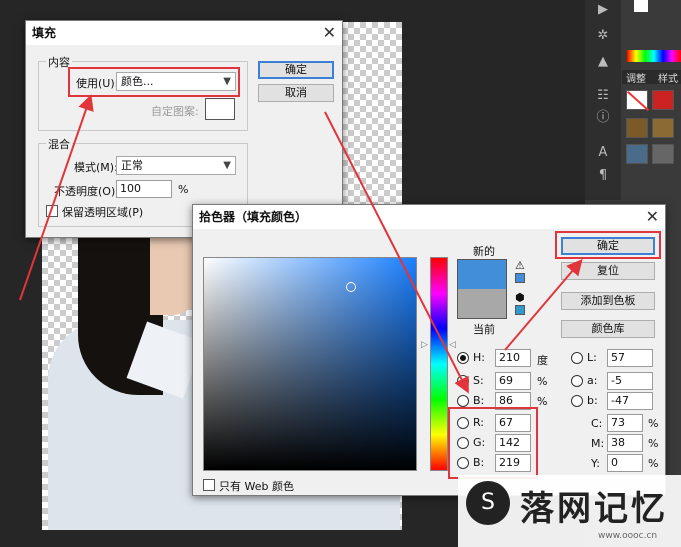 The width and height of the screenshot is (681, 547). What do you see at coordinates (543, 304) in the screenshot?
I see `arrow-to-ok` at bounding box center [543, 304].